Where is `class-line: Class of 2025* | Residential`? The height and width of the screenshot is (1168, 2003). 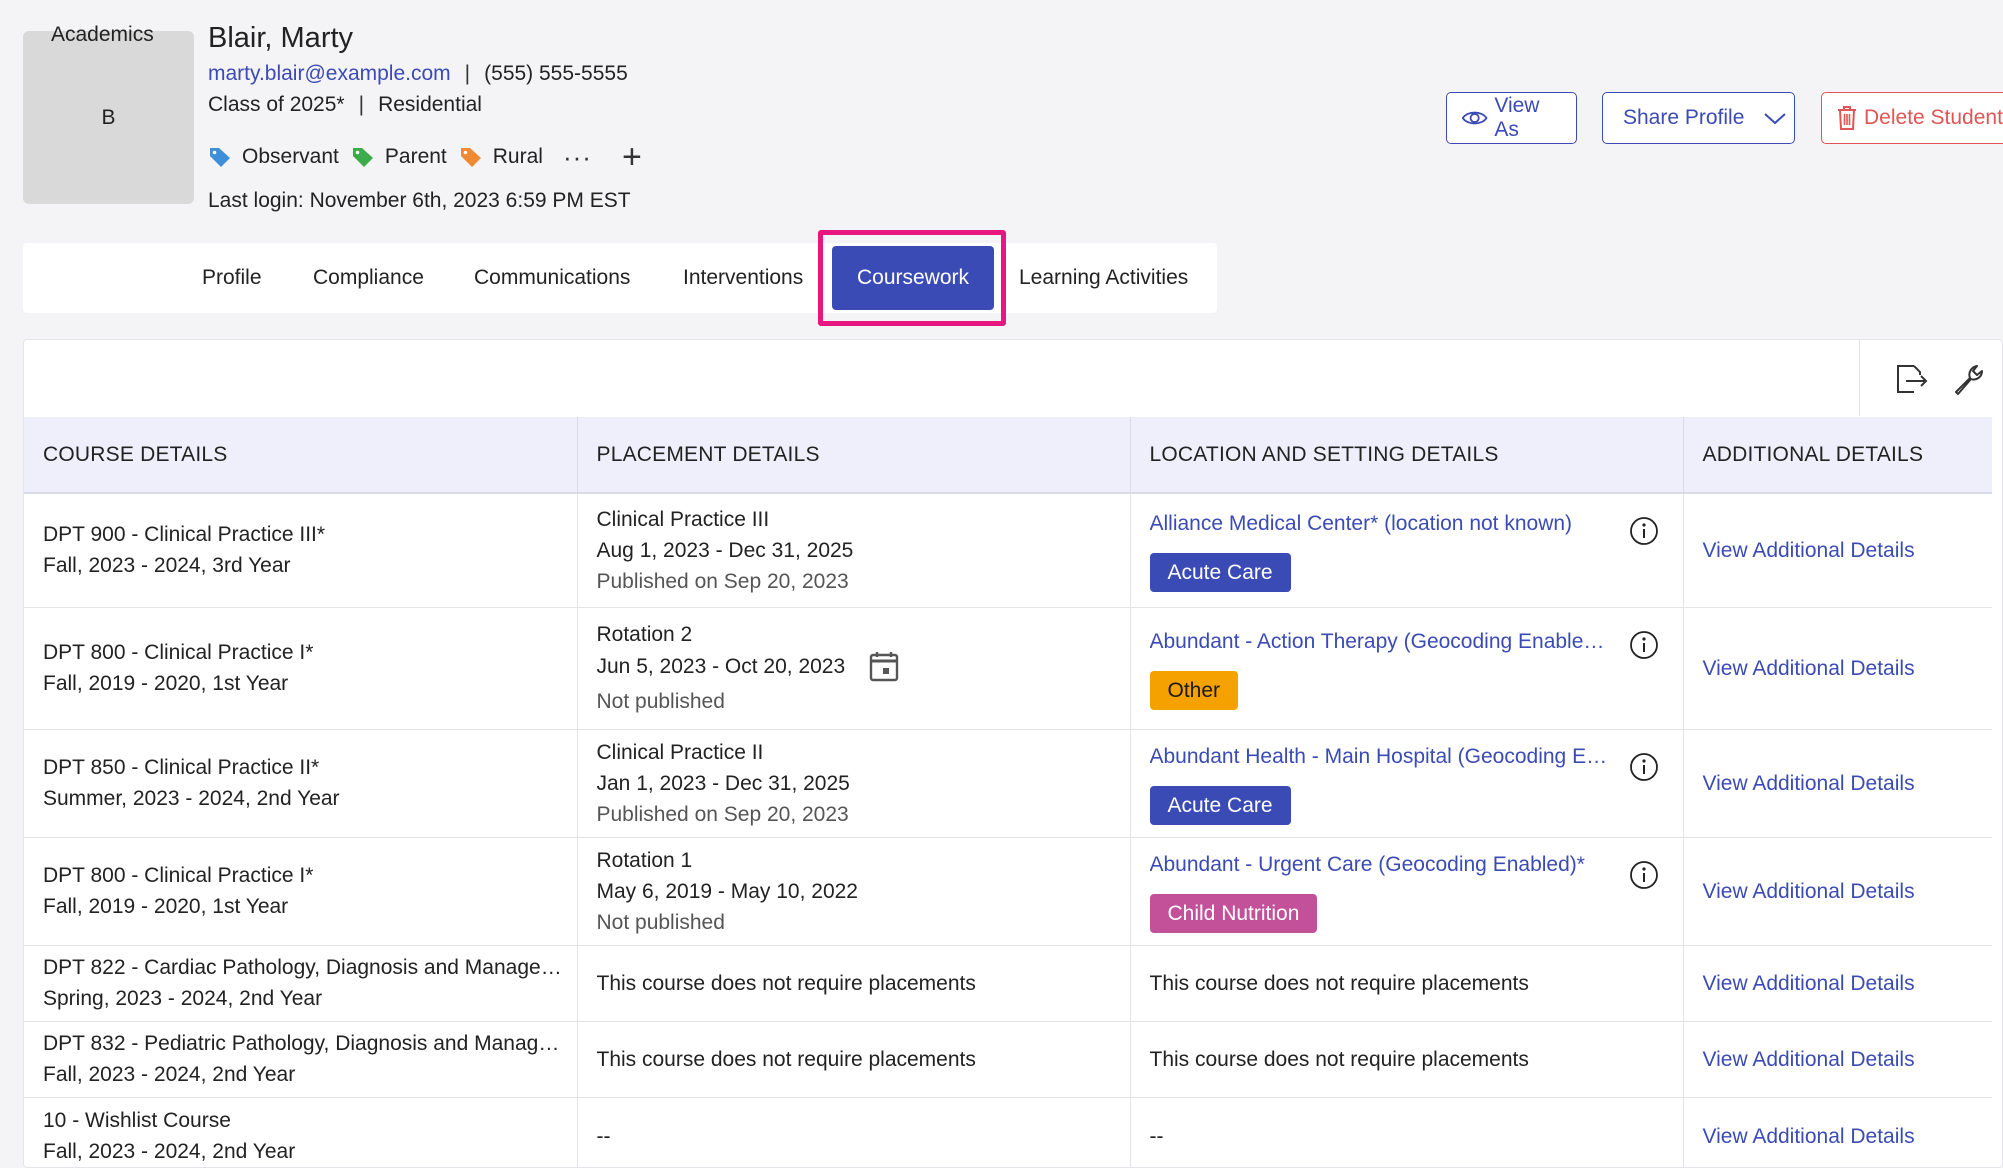 class-line: Class of 2025* | Residential is located at coordinates (345, 105).